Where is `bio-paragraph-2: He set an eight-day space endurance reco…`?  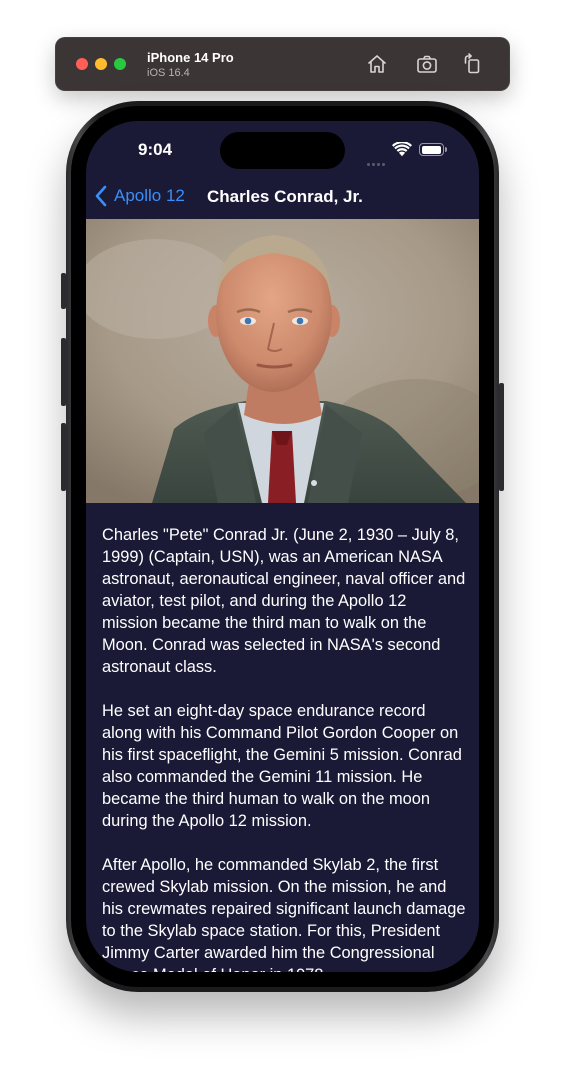
bio-paragraph-2: He set an eight-day space endurance reco… is located at coordinates (282, 766).